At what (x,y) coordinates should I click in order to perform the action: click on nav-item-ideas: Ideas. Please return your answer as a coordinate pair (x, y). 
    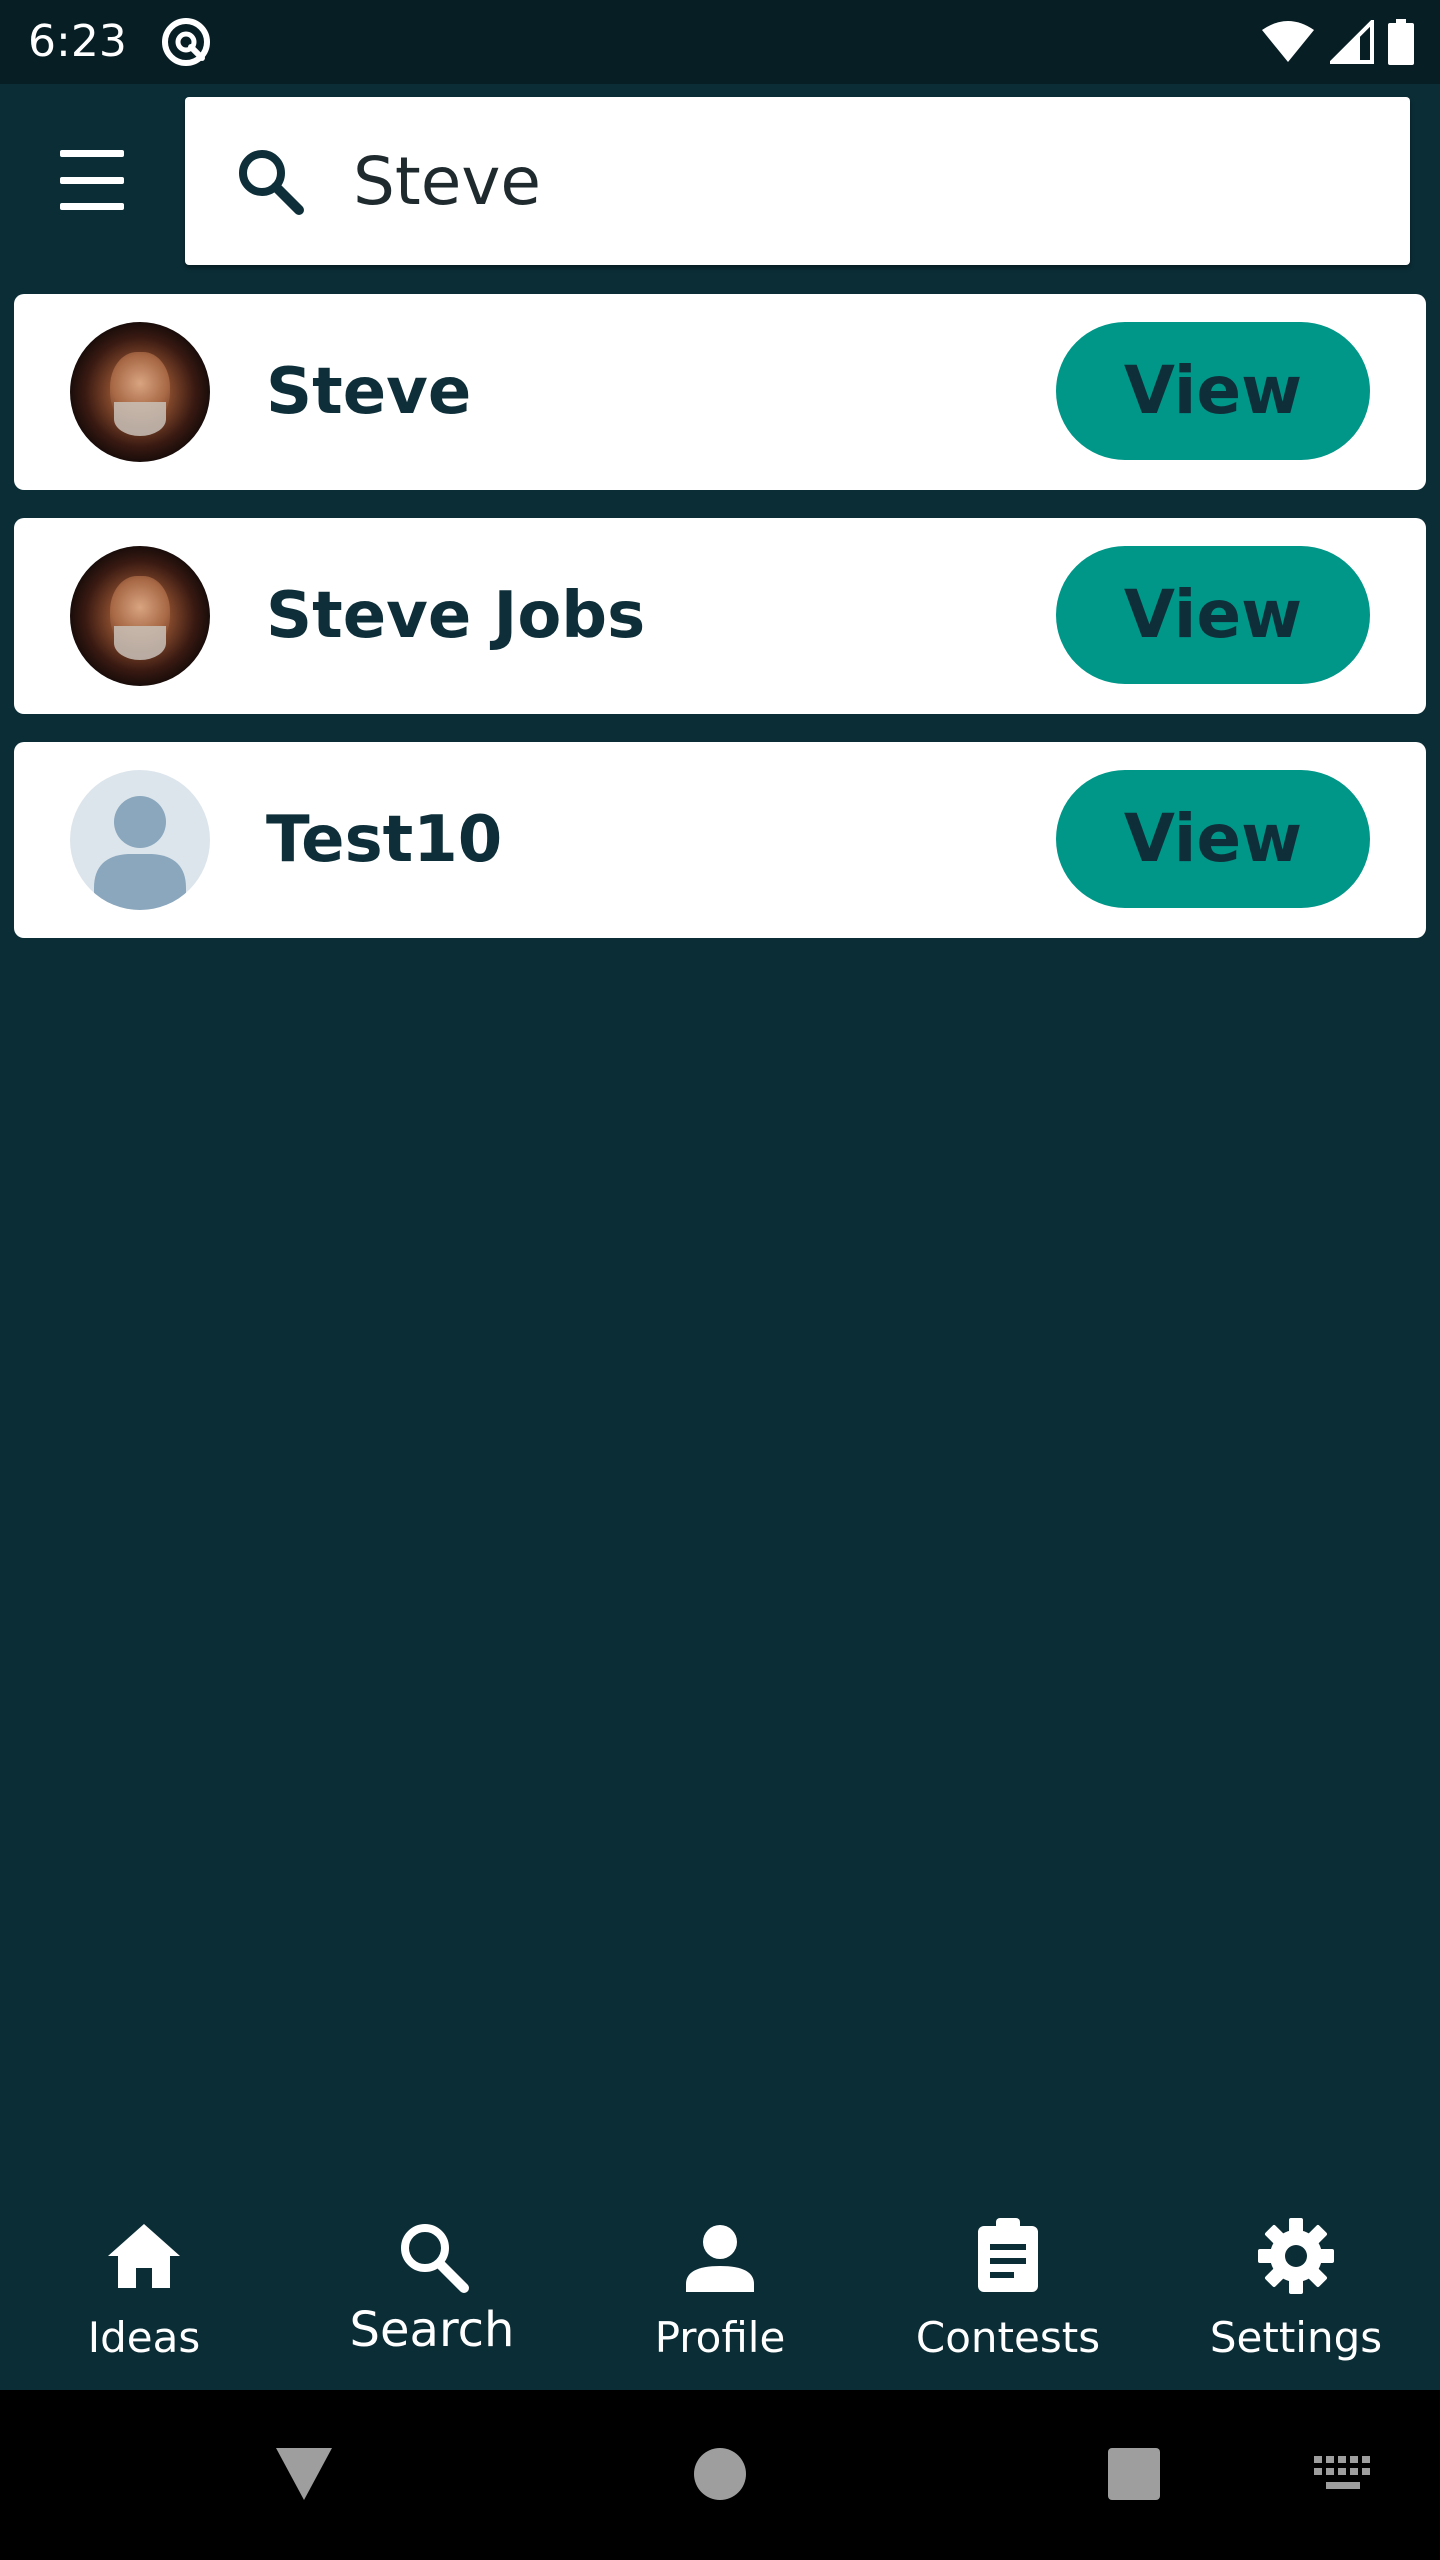
    Looking at the image, I should click on (144, 2285).